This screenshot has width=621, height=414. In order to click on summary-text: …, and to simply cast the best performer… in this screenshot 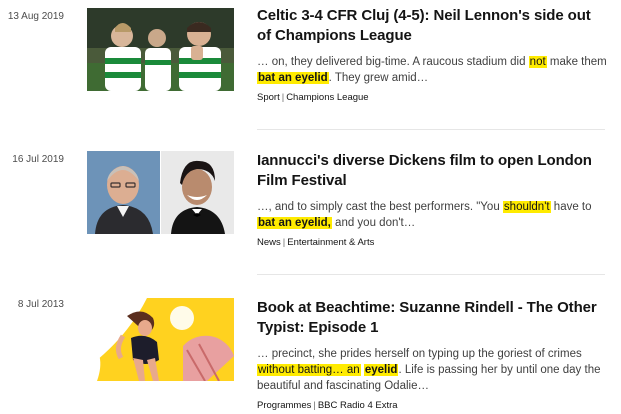, I will do `click(380, 207)`.